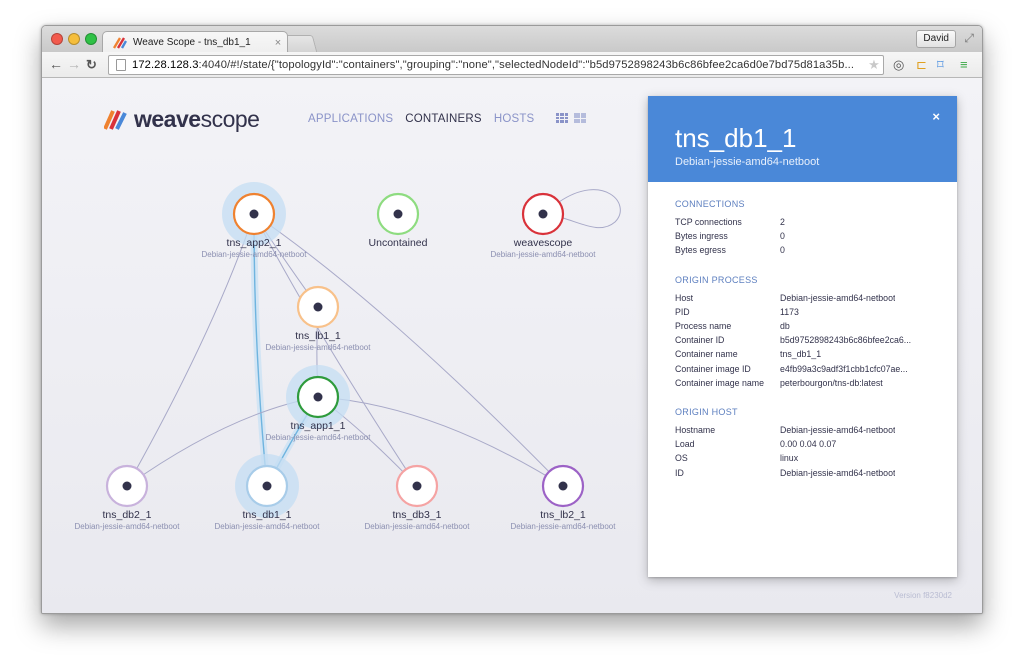  What do you see at coordinates (898, 65) in the screenshot?
I see `extension-icon: ◎` at bounding box center [898, 65].